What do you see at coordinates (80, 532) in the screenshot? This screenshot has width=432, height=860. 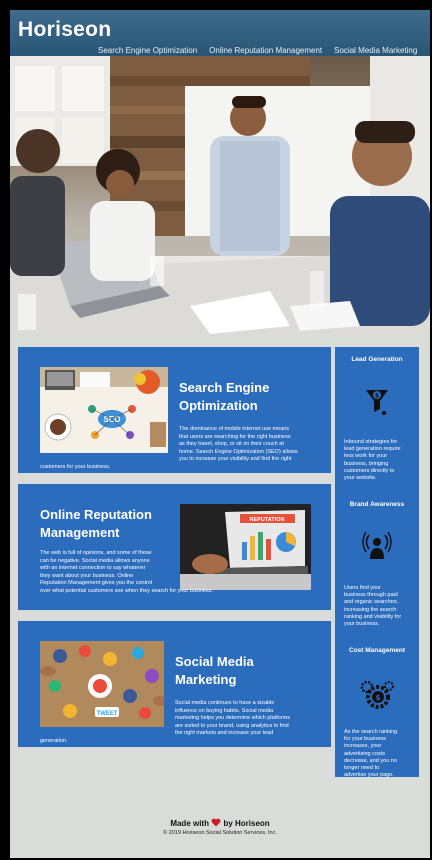 I see `card-reputation-title-line2: Management` at bounding box center [80, 532].